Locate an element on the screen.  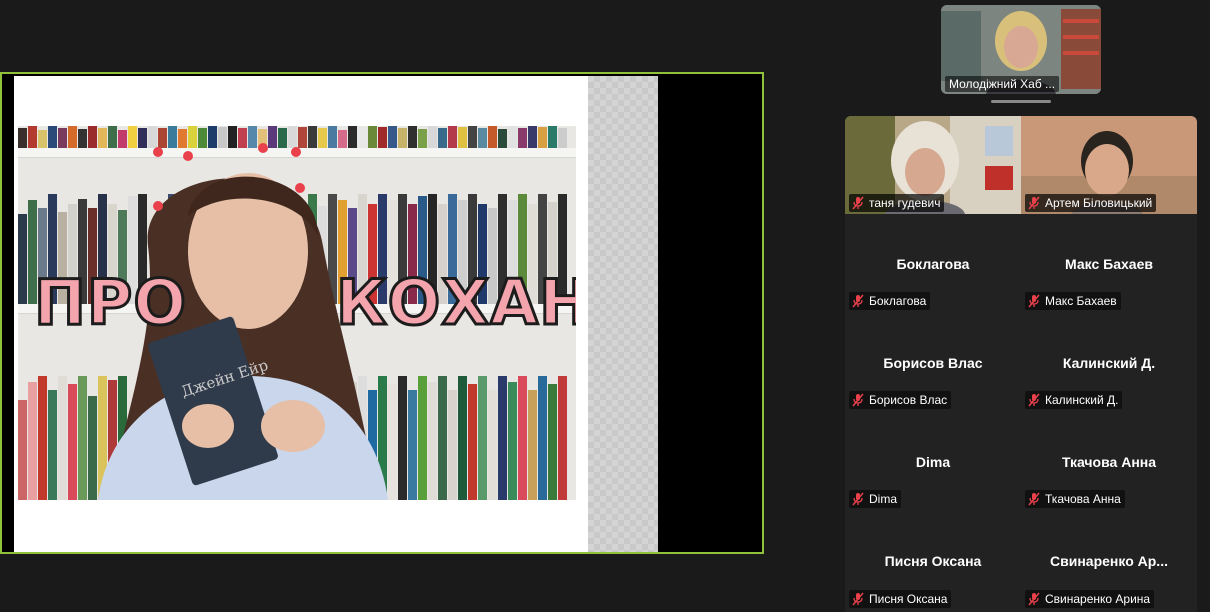
participant-name-tag: таня гудевич is located at coordinates (897, 203).